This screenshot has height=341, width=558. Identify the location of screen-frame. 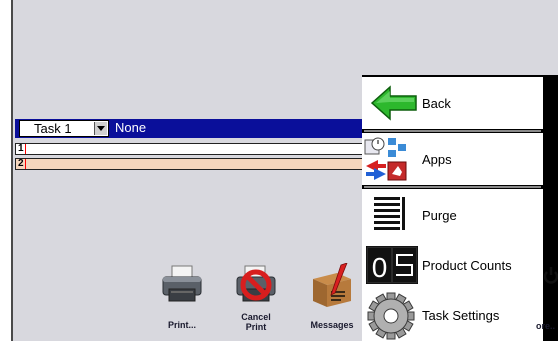
(5, 170).